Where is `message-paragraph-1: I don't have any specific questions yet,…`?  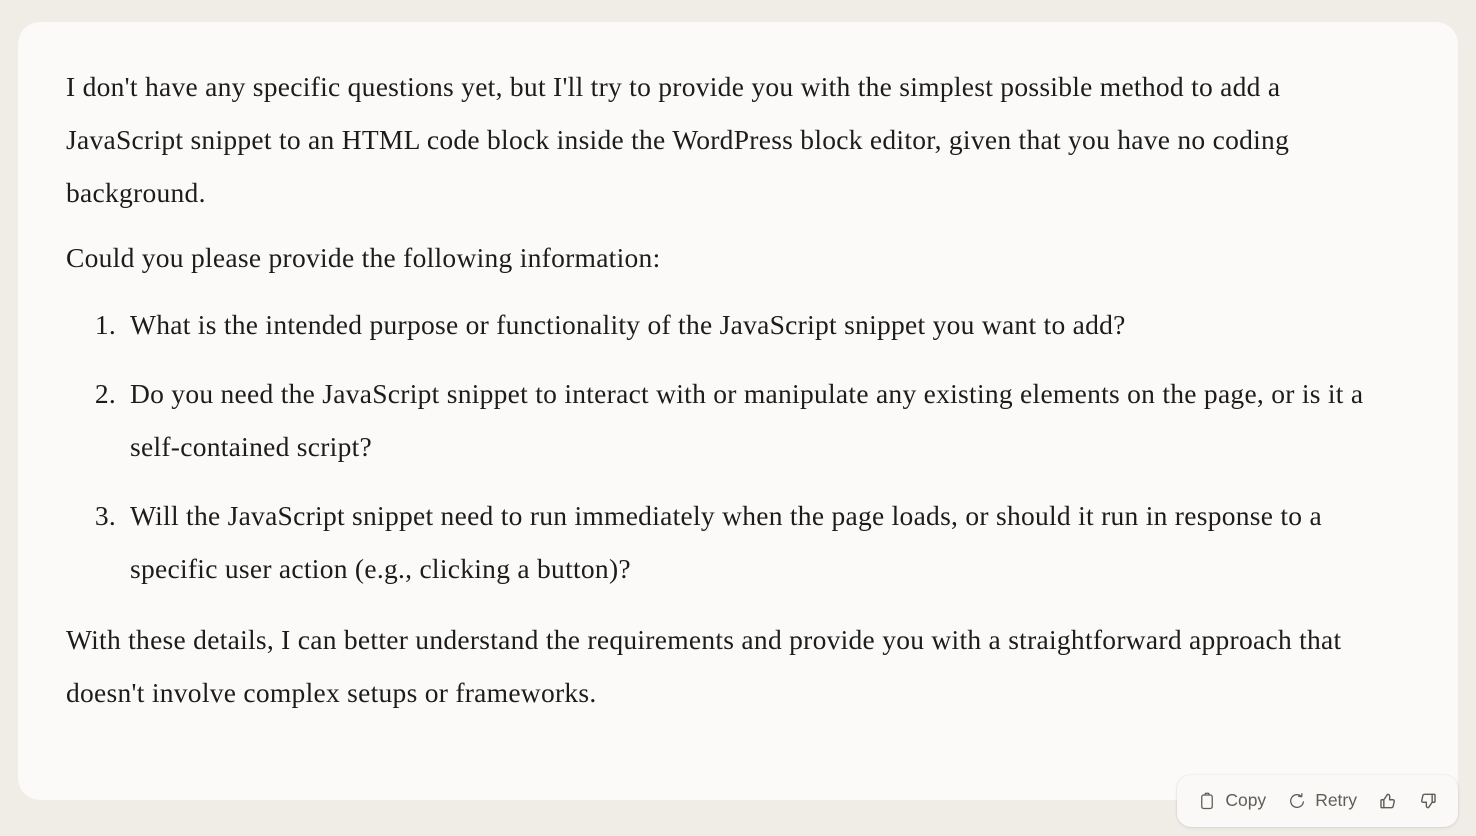 message-paragraph-1: I don't have any specific questions yet,… is located at coordinates (678, 139).